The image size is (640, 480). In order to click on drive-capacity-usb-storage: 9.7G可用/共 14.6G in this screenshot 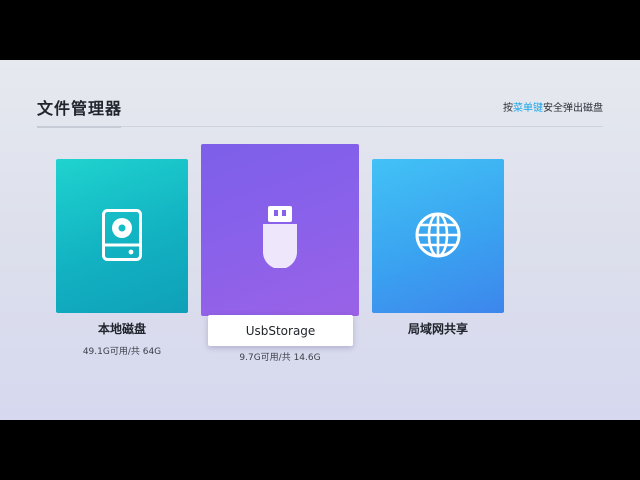, I will do `click(280, 358)`.